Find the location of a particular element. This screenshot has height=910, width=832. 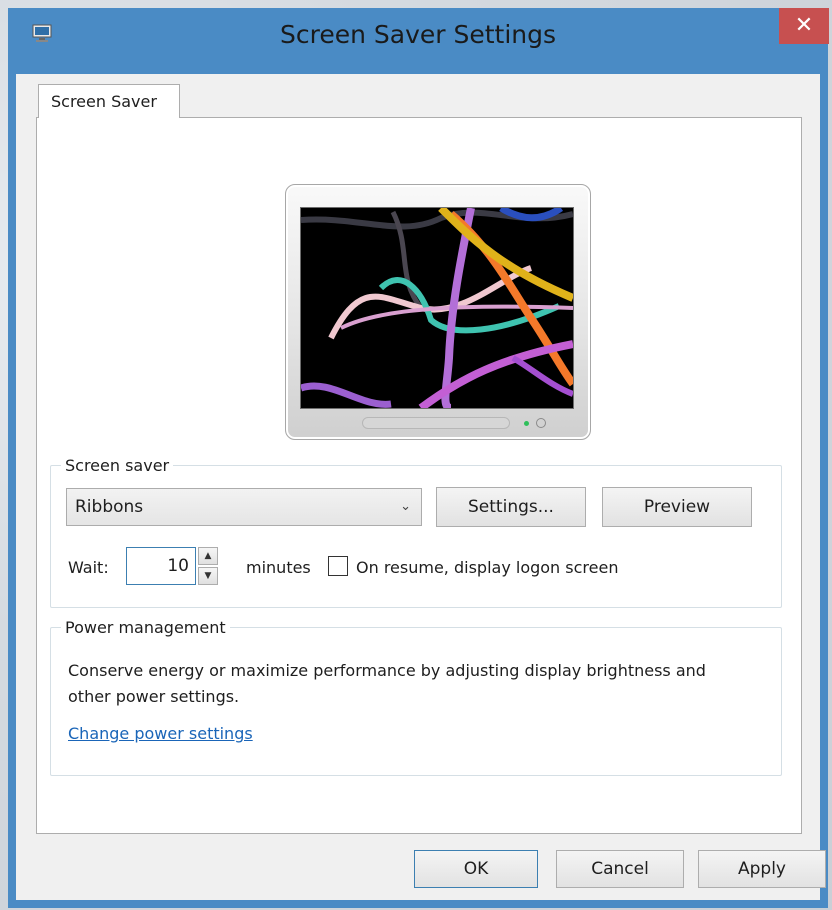

ok-button: OK is located at coordinates (476, 869).